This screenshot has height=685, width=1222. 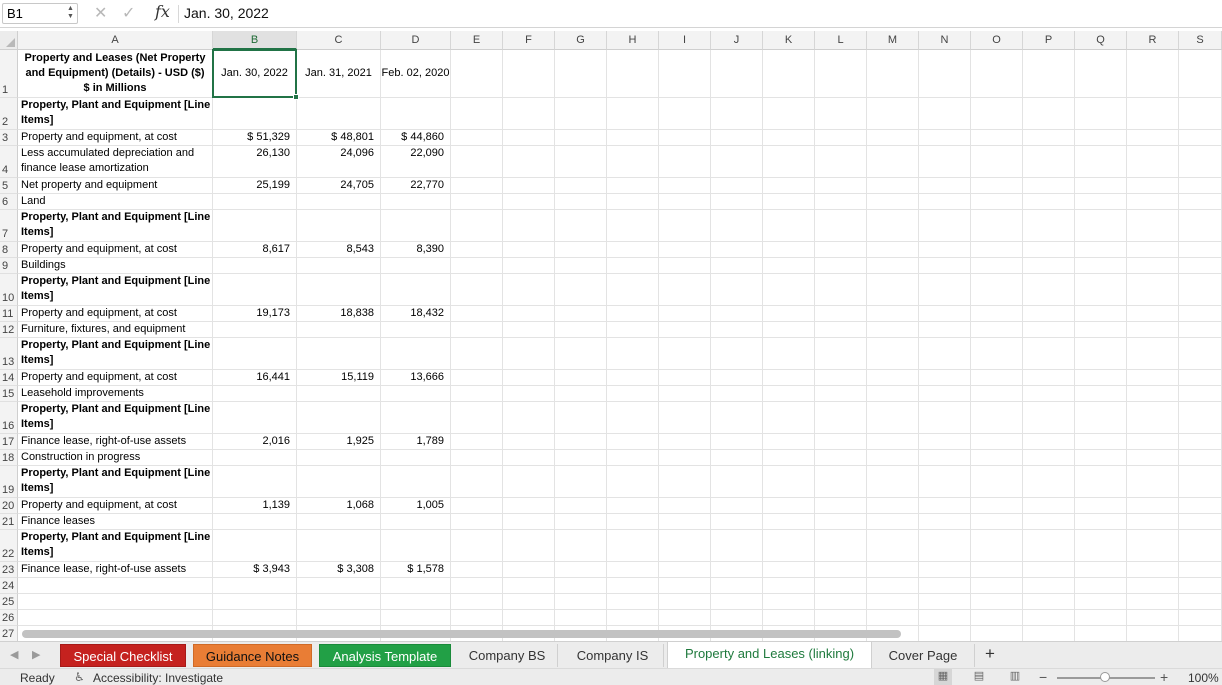 I want to click on cell-j15, so click(x=737, y=394).